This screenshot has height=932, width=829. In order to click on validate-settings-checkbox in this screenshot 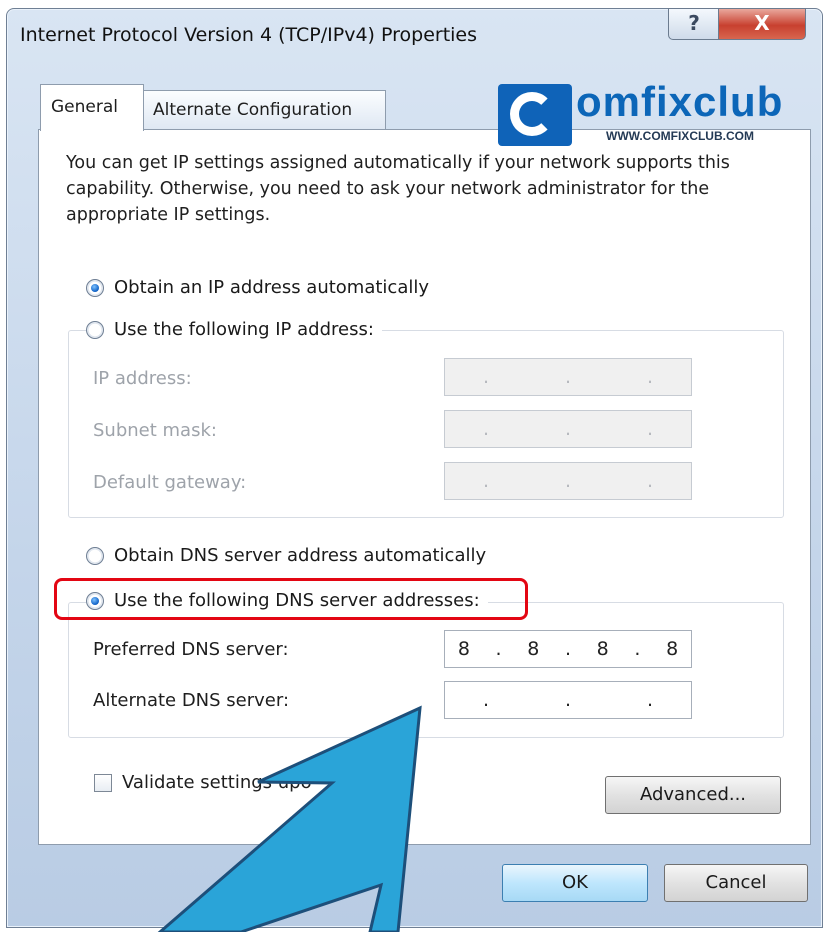, I will do `click(103, 782)`.